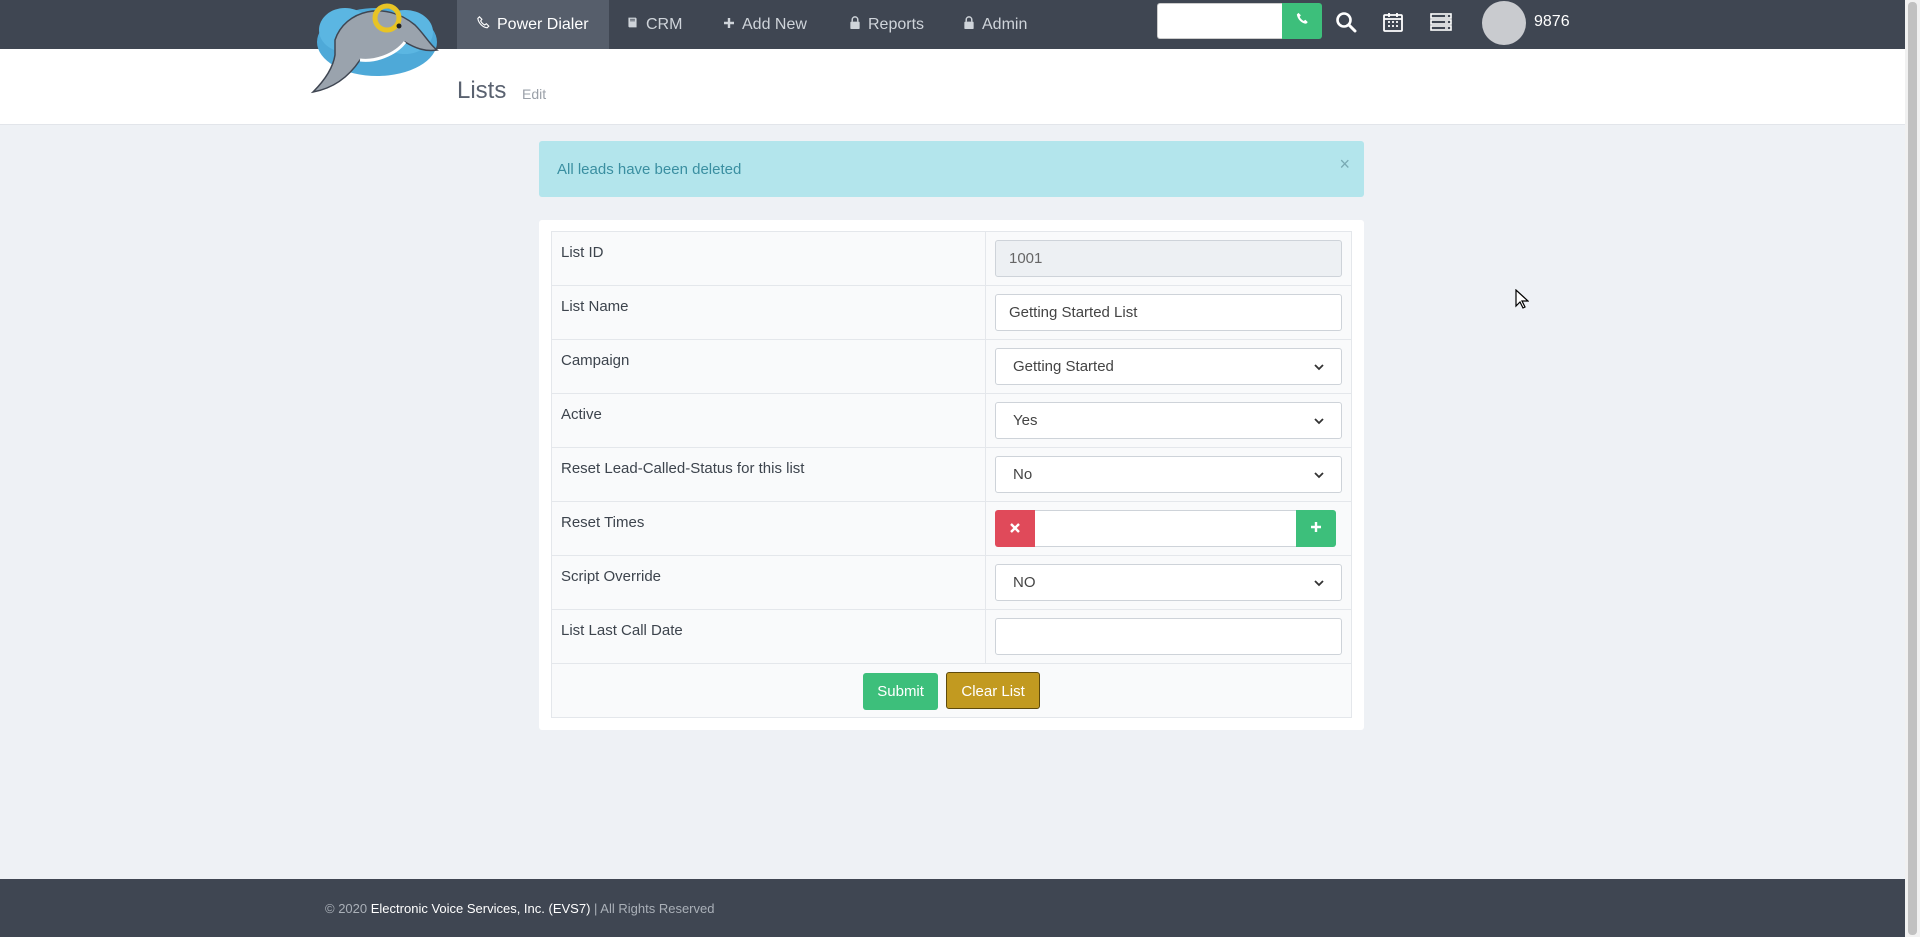  Describe the element at coordinates (952, 87) in the screenshot. I see `page-header: Lists Edit` at that location.